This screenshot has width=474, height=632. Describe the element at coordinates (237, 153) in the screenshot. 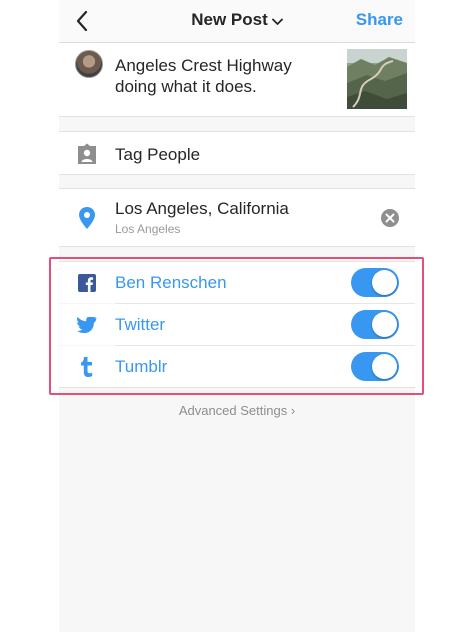

I see `tag-people-row: Tag People` at that location.